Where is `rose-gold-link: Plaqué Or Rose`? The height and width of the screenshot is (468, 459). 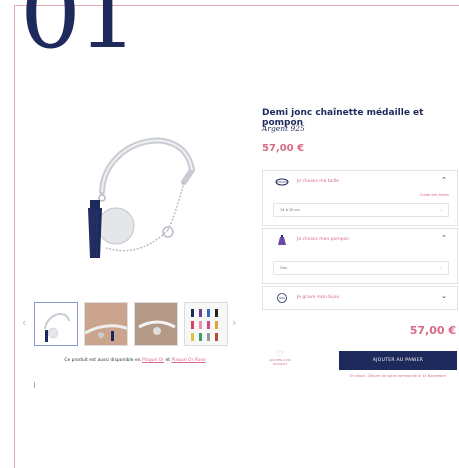
rose-gold-link: Plaqué Or Rose is located at coordinates (188, 360).